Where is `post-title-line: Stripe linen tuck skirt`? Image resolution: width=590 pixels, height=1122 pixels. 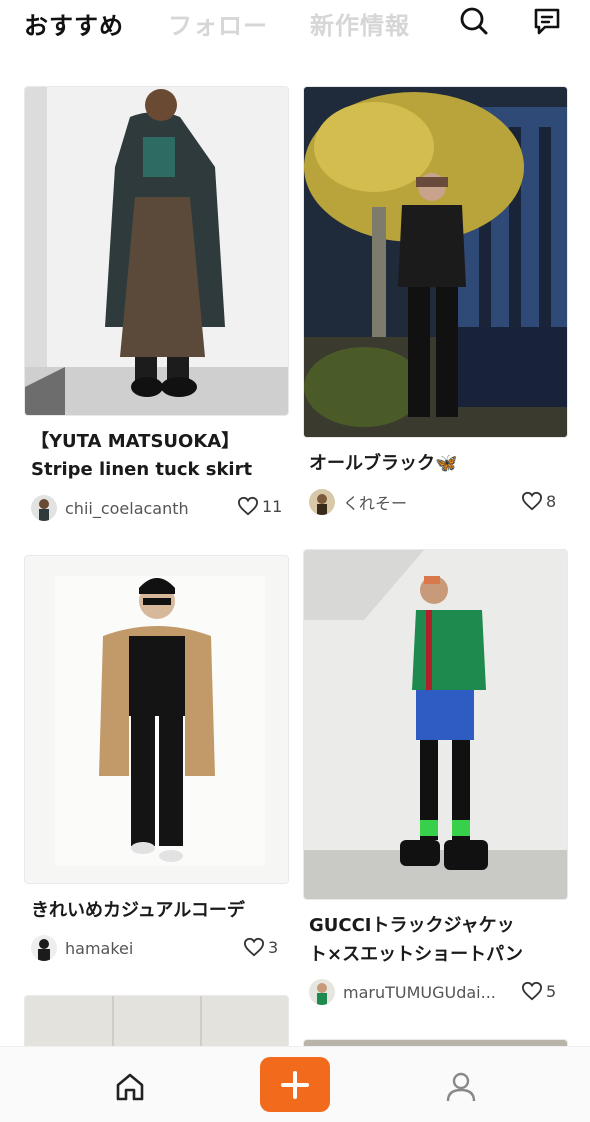 post-title-line: Stripe linen tuck skirt is located at coordinates (142, 469).